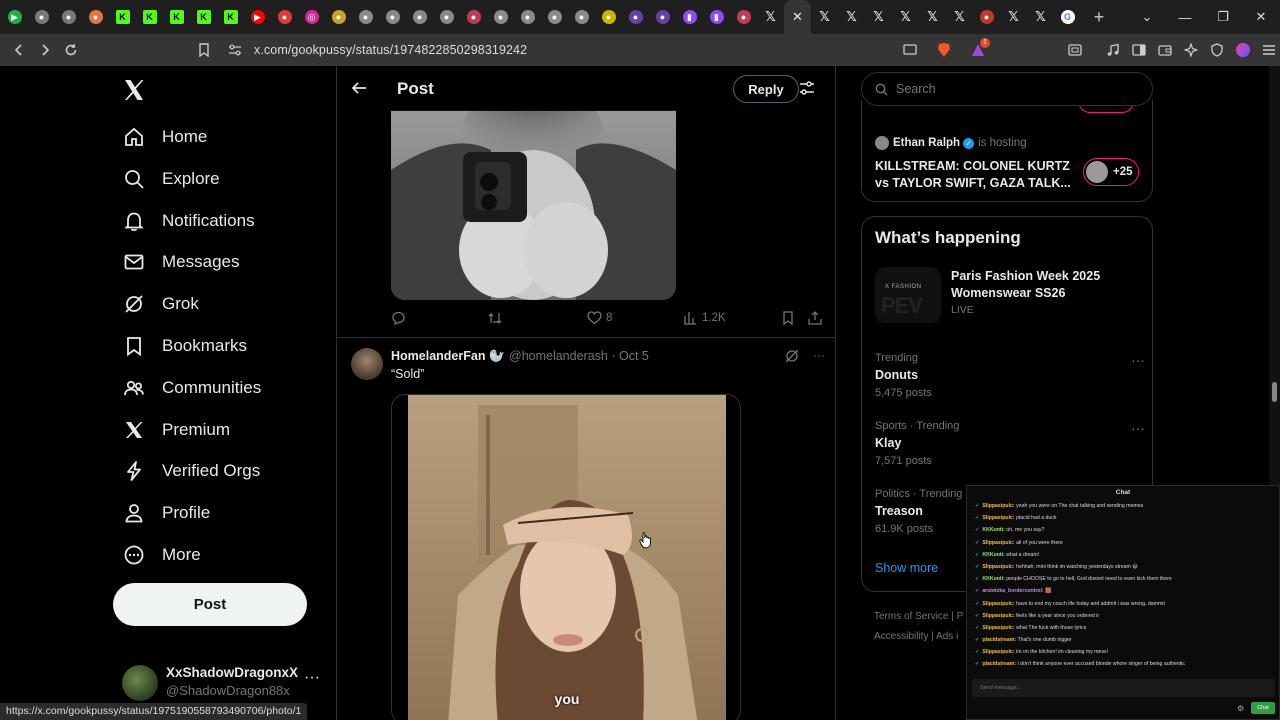 The height and width of the screenshot is (720, 1280). Describe the element at coordinates (191, 388) in the screenshot. I see `nav-item-communities: Communities` at that location.